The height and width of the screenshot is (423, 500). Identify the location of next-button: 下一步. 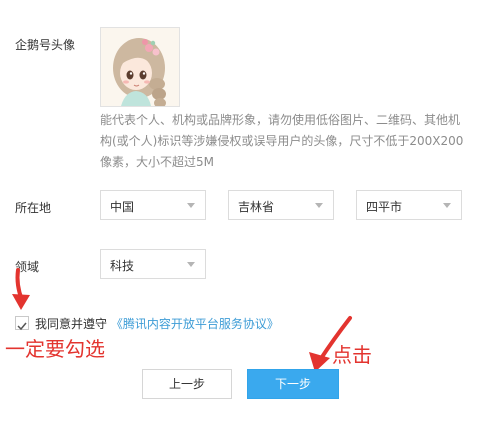
(293, 384).